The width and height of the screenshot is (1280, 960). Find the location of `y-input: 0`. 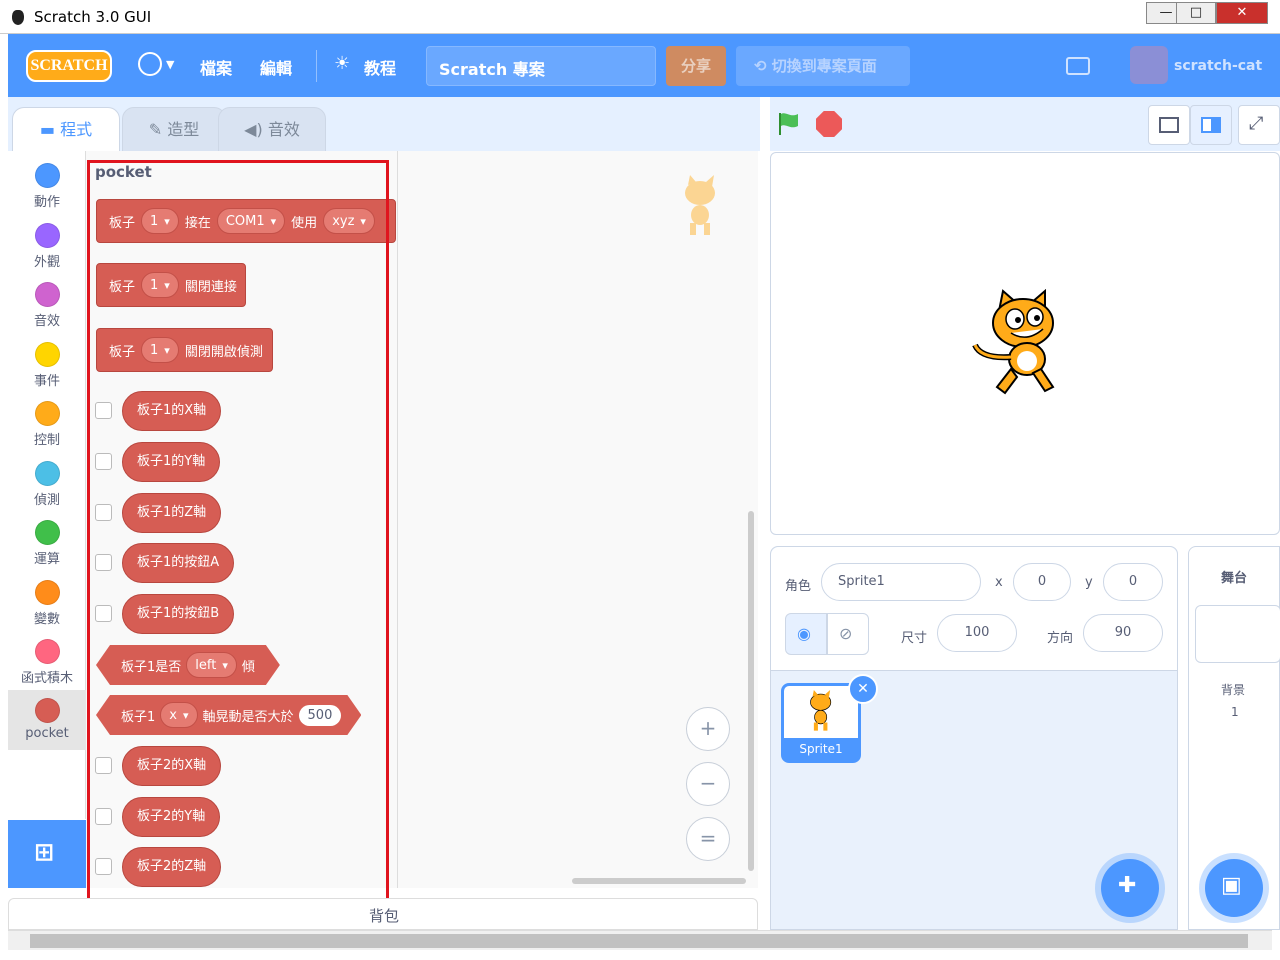

y-input: 0 is located at coordinates (1133, 582).